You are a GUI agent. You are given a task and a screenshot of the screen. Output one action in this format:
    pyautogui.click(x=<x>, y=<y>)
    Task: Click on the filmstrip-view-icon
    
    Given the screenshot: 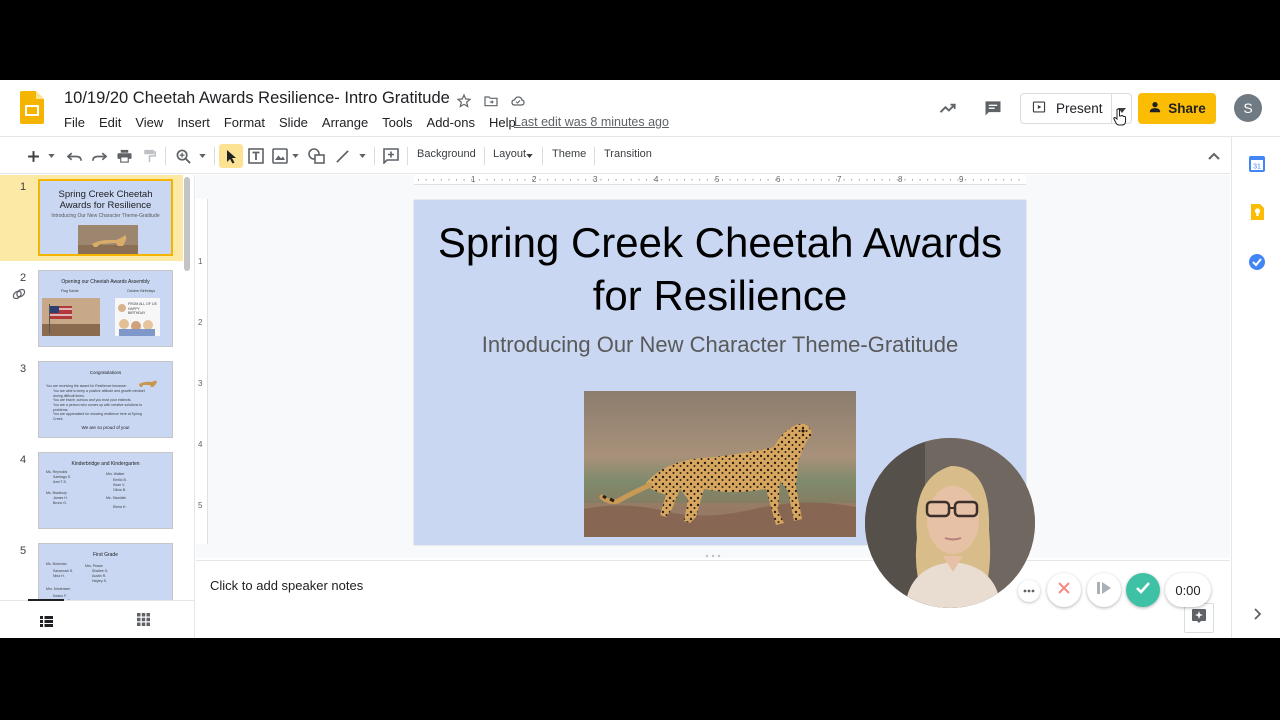 What is the action you would take?
    pyautogui.click(x=46, y=623)
    